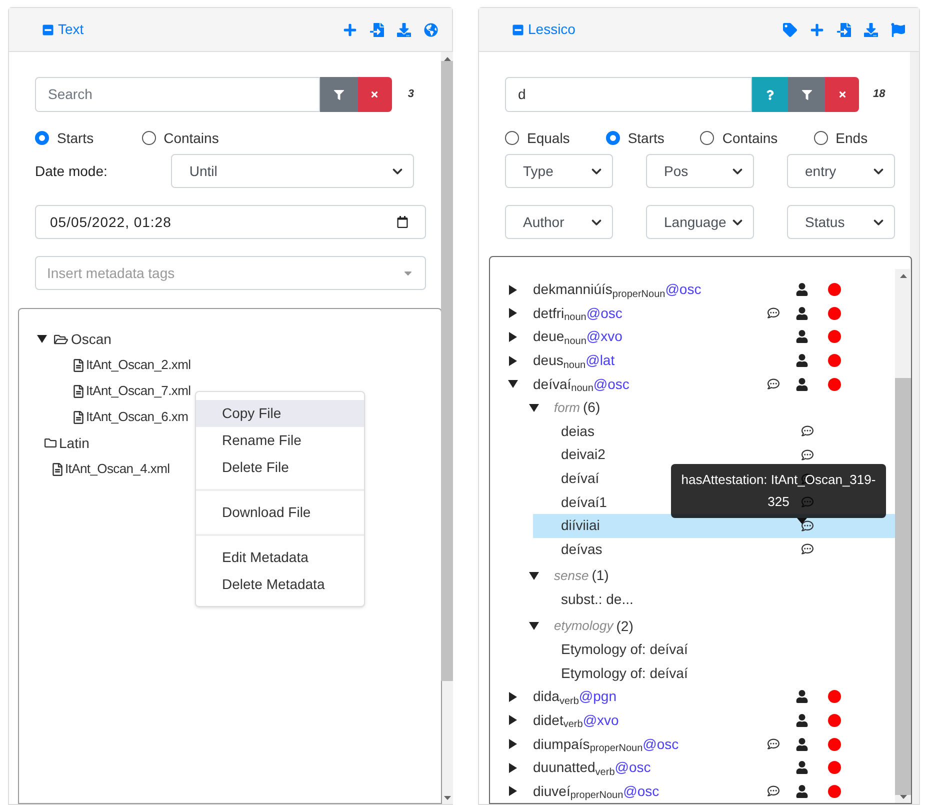 This screenshot has height=805, width=927. Describe the element at coordinates (580, 526) in the screenshot. I see `form-label: diíviiai` at that location.